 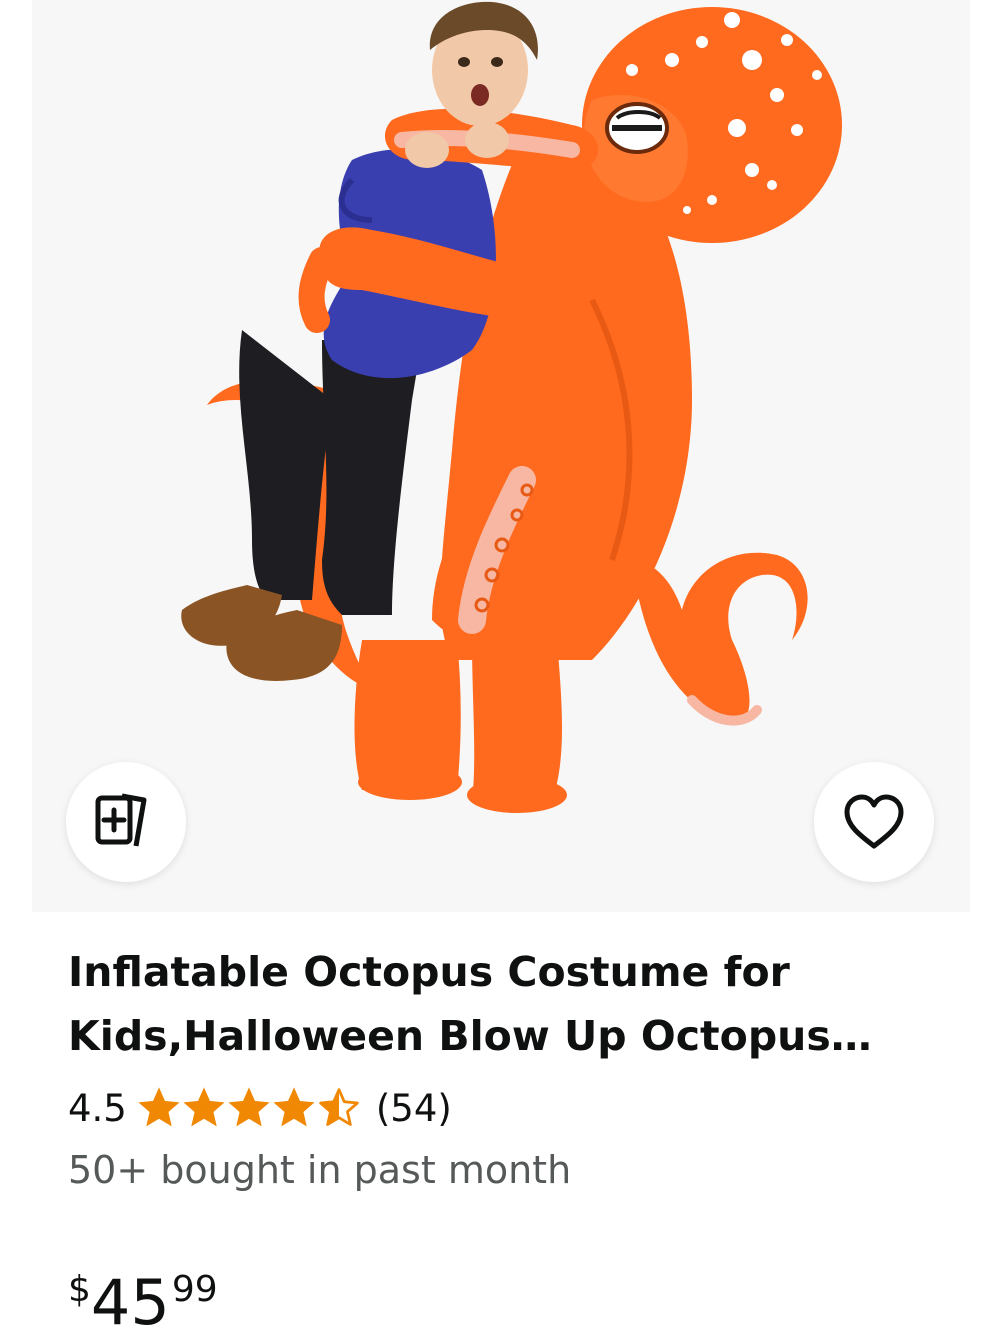 I want to click on star-half-icon, so click(x=339, y=1107).